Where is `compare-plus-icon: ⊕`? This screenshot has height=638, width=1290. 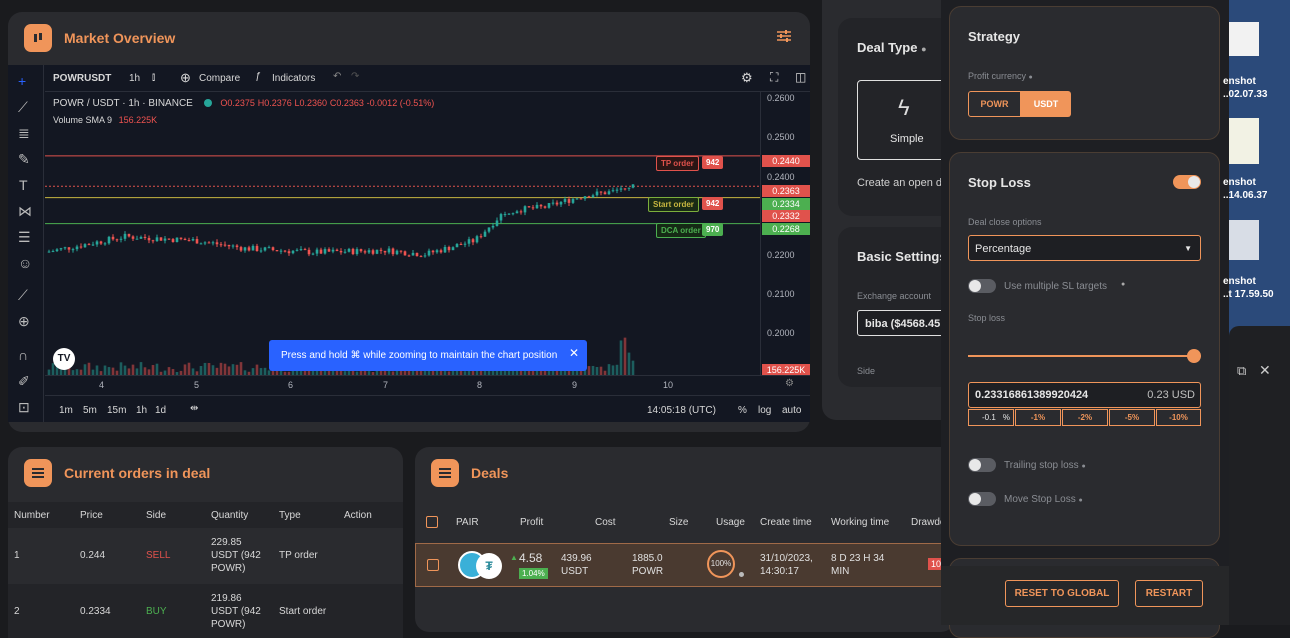
compare-plus-icon: ⊕ is located at coordinates (185, 78).